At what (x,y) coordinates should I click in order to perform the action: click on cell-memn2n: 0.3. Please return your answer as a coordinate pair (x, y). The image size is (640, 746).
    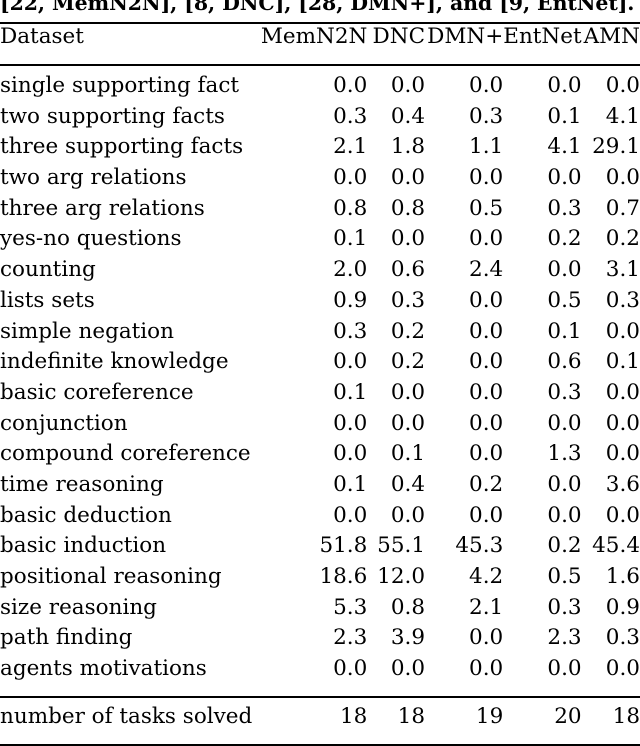
    Looking at the image, I should click on (350, 331).